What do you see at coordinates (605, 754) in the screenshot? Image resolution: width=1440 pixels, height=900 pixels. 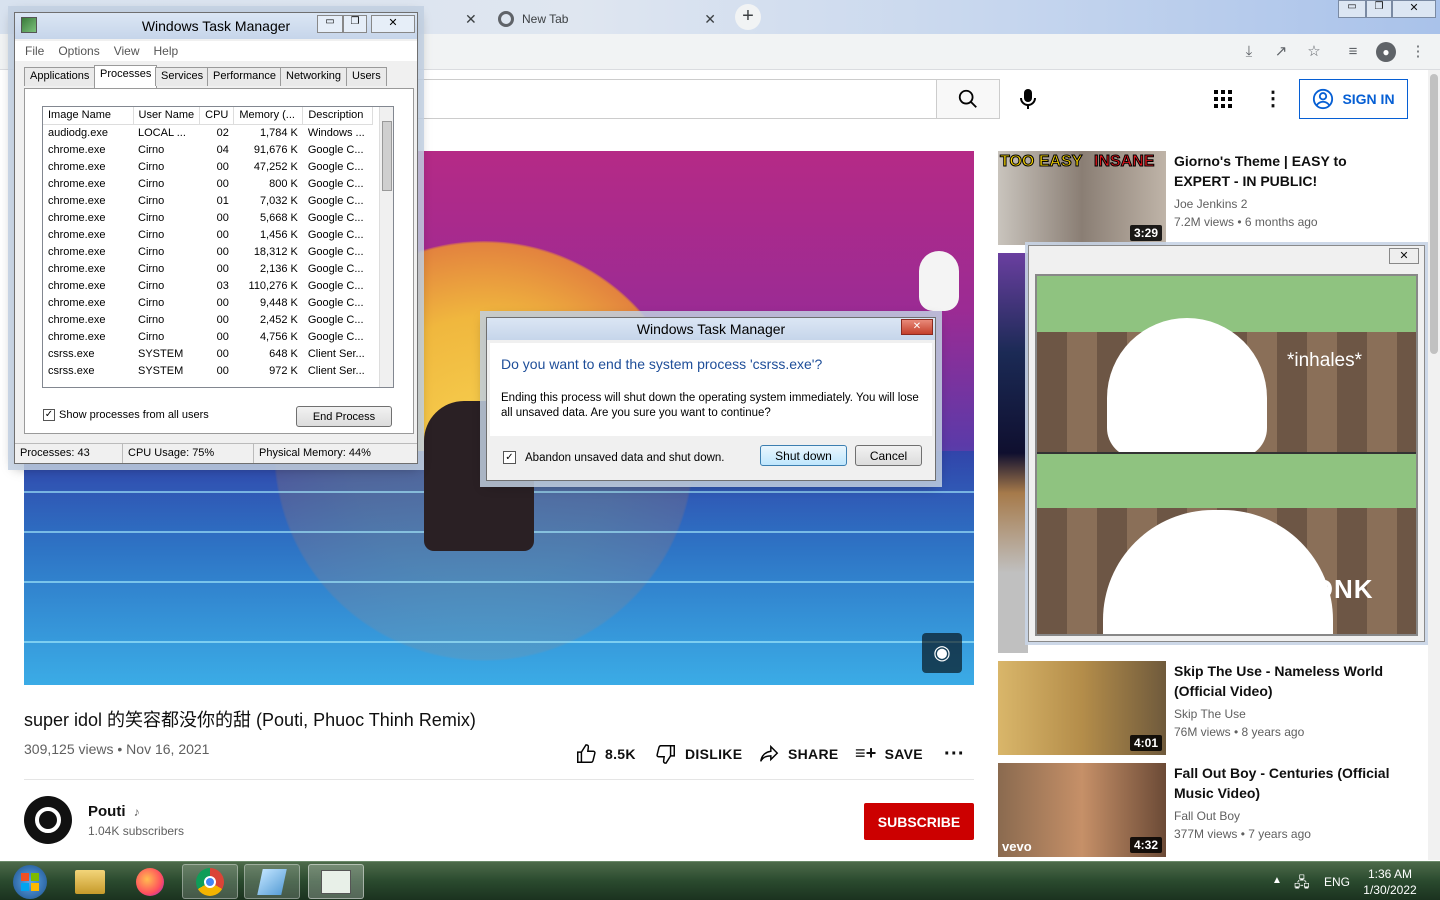 I see `like-button: 8.5K` at bounding box center [605, 754].